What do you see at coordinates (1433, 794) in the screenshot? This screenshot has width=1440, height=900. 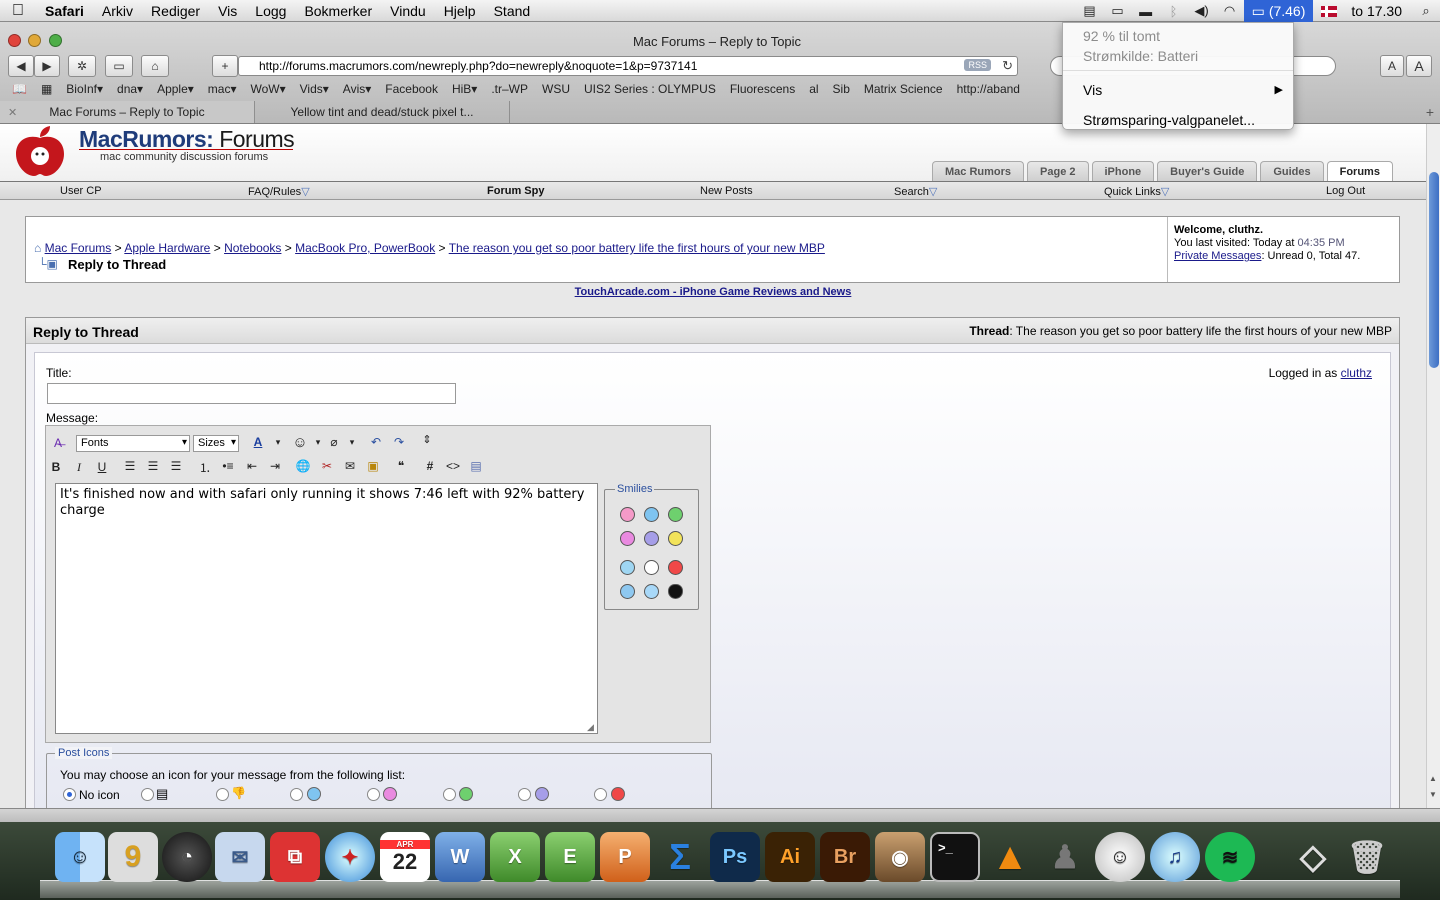 I see `scroll-down-arrow-icon: ▼` at bounding box center [1433, 794].